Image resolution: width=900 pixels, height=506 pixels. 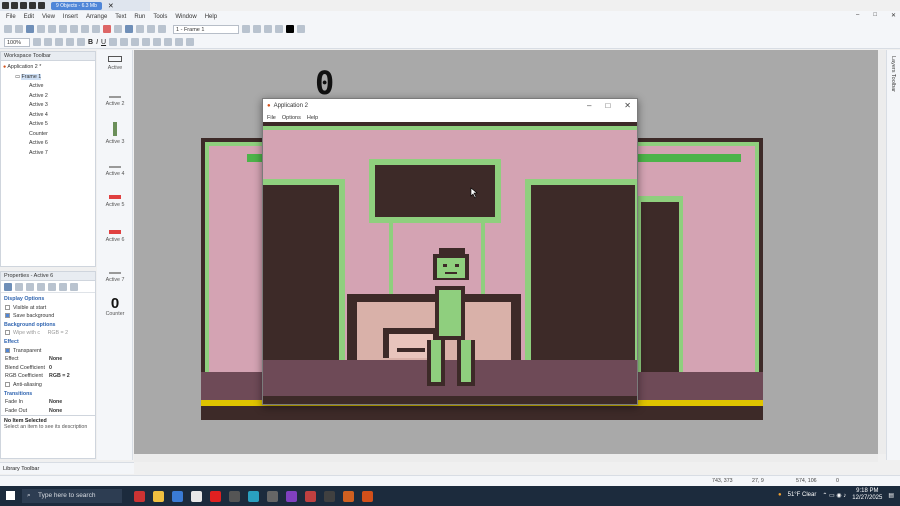 I want to click on tree-item-active: Active, so click(x=49, y=87).